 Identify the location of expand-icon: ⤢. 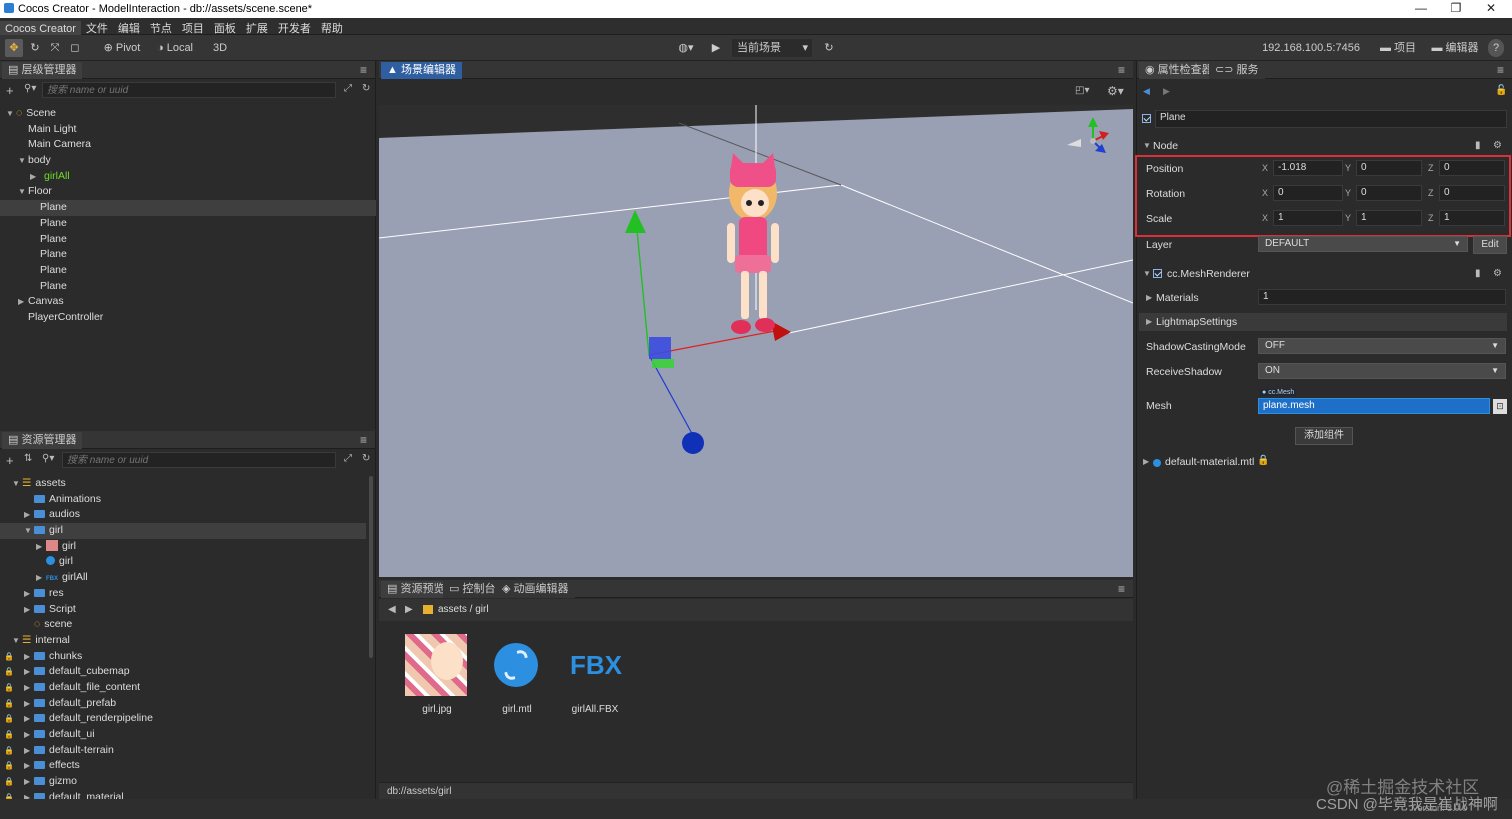
(348, 458).